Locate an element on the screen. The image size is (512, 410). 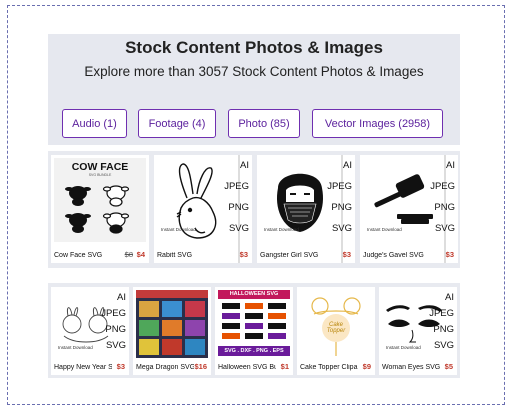
cake-topper-icon: Cake Topper is located at coordinates (336, 324).